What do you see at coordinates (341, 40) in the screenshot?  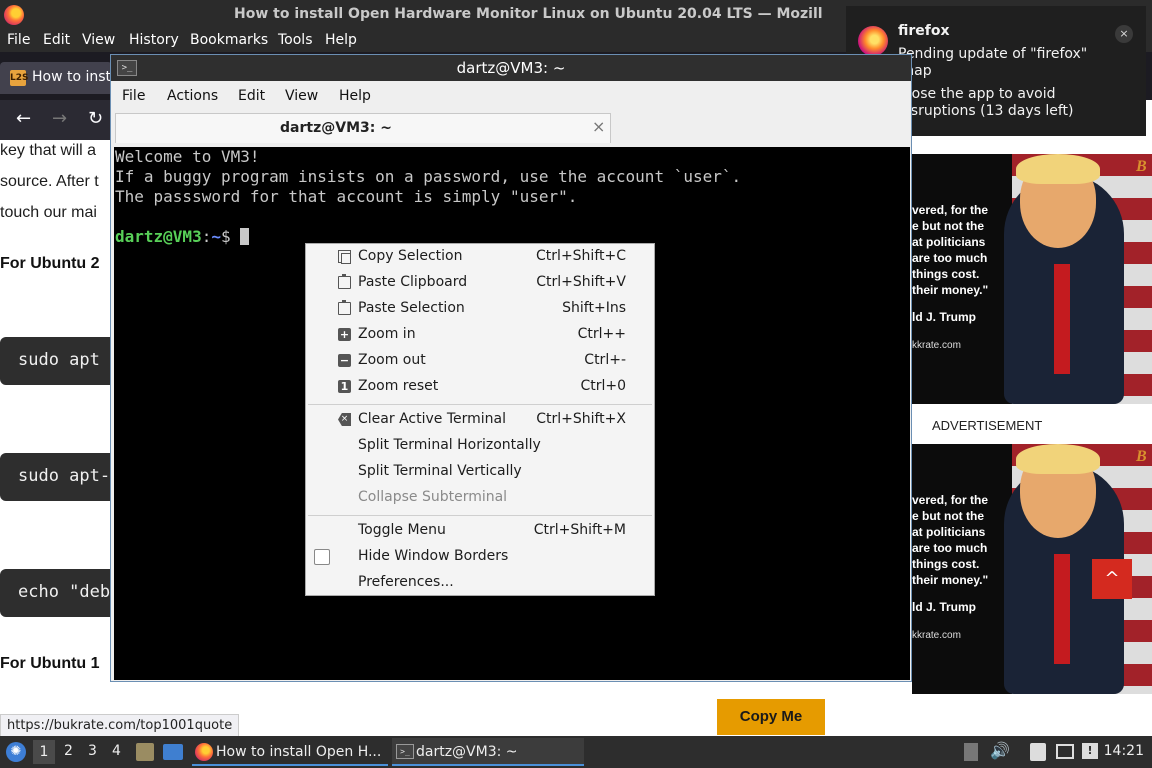 I see `firefox-menu-help: Help` at bounding box center [341, 40].